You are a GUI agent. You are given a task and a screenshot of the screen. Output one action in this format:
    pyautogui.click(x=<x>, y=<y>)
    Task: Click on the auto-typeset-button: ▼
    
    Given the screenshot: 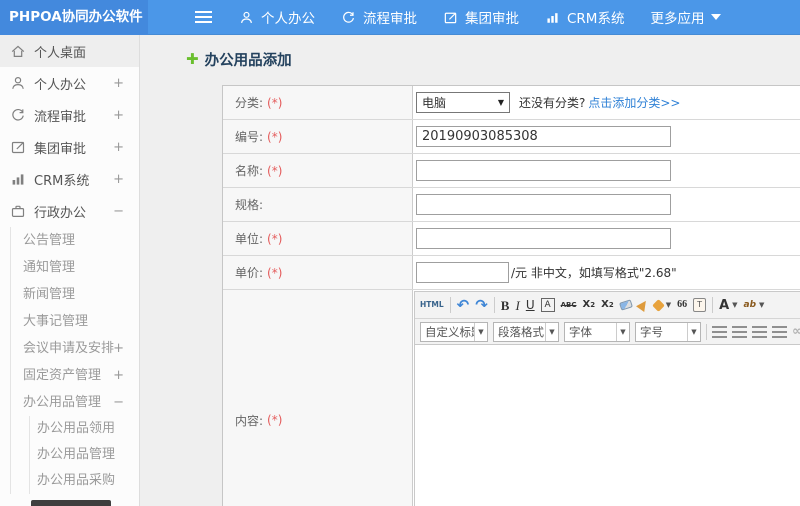 What is the action you would take?
    pyautogui.click(x=661, y=305)
    